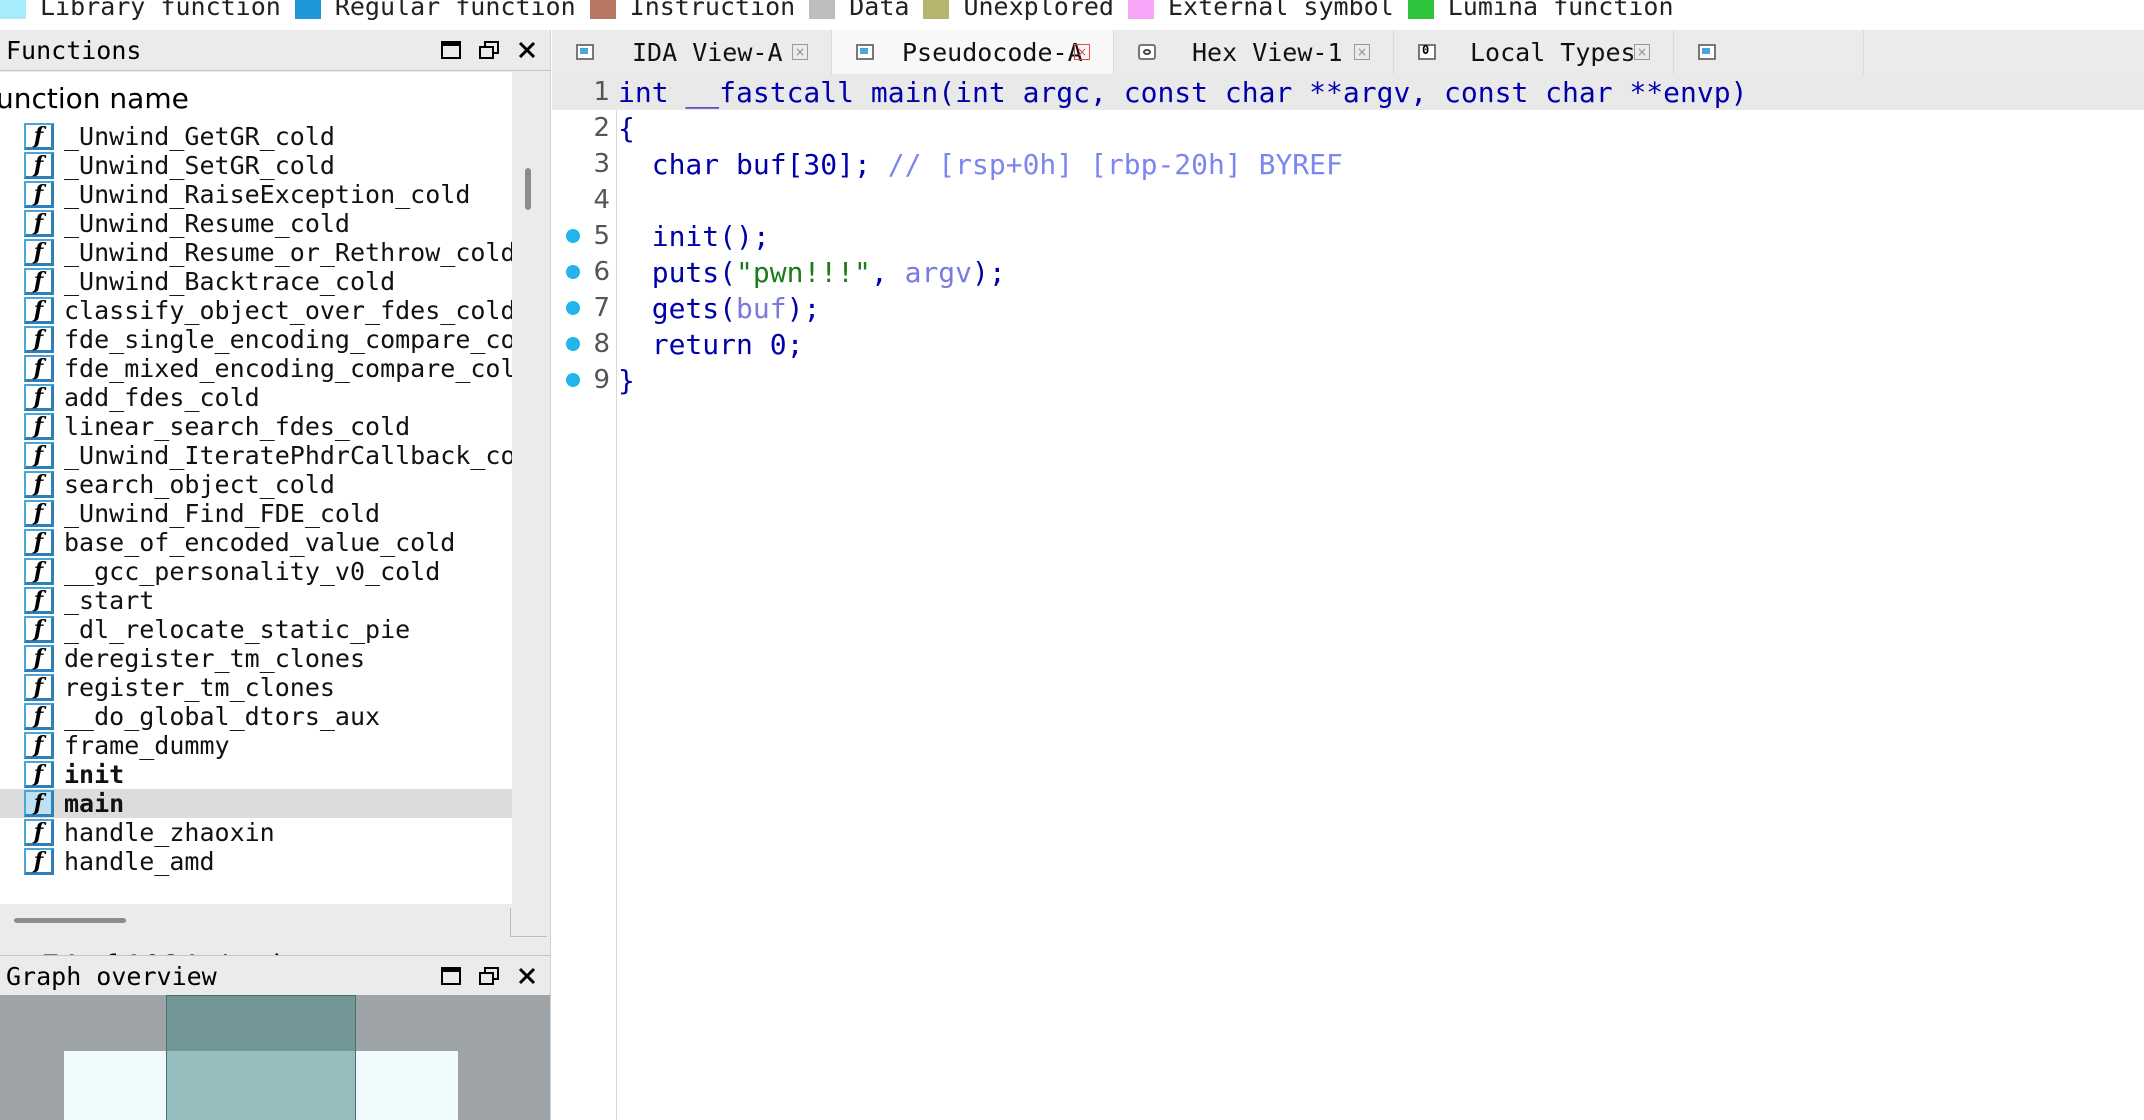 This screenshot has height=1120, width=2144. Describe the element at coordinates (169, 832) in the screenshot. I see `function-name: handle_zhaoxin` at that location.